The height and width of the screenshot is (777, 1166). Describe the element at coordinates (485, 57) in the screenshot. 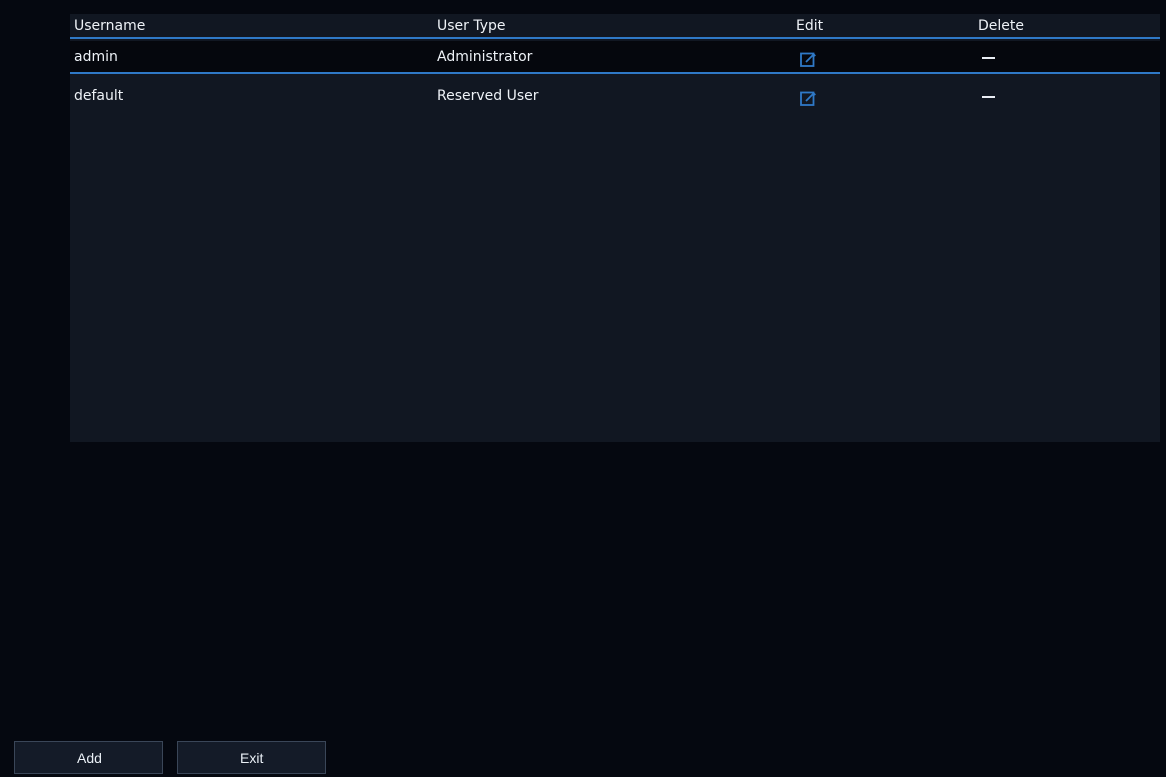

I see `user-type-cell: Administrator` at that location.